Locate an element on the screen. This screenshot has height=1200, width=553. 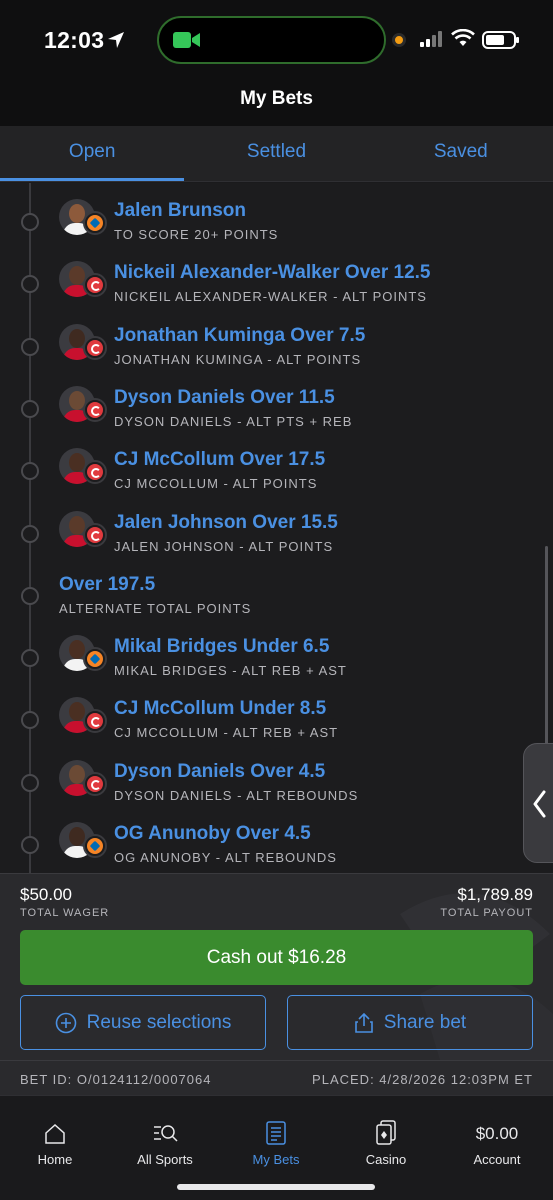
placed-timestamp: PLACED: 4/28/2026 12:03PM ET is located at coordinates (422, 1079).